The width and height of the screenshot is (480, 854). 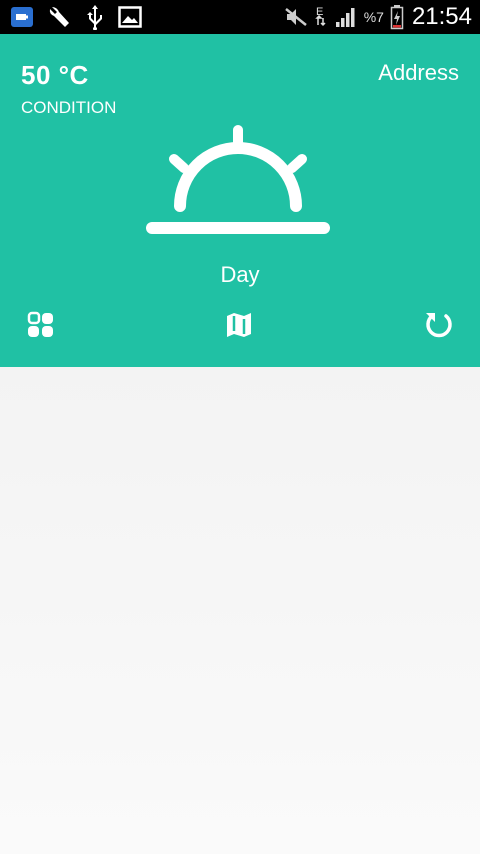 What do you see at coordinates (69, 107) in the screenshot?
I see `condition-label: CONDITION` at bounding box center [69, 107].